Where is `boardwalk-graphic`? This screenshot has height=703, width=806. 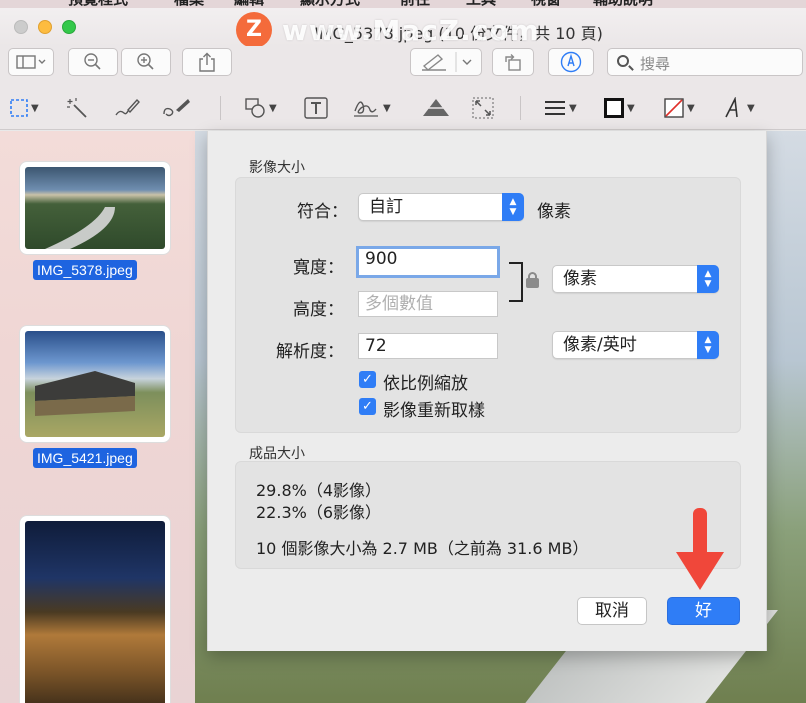
boardwalk-graphic is located at coordinates (80, 228).